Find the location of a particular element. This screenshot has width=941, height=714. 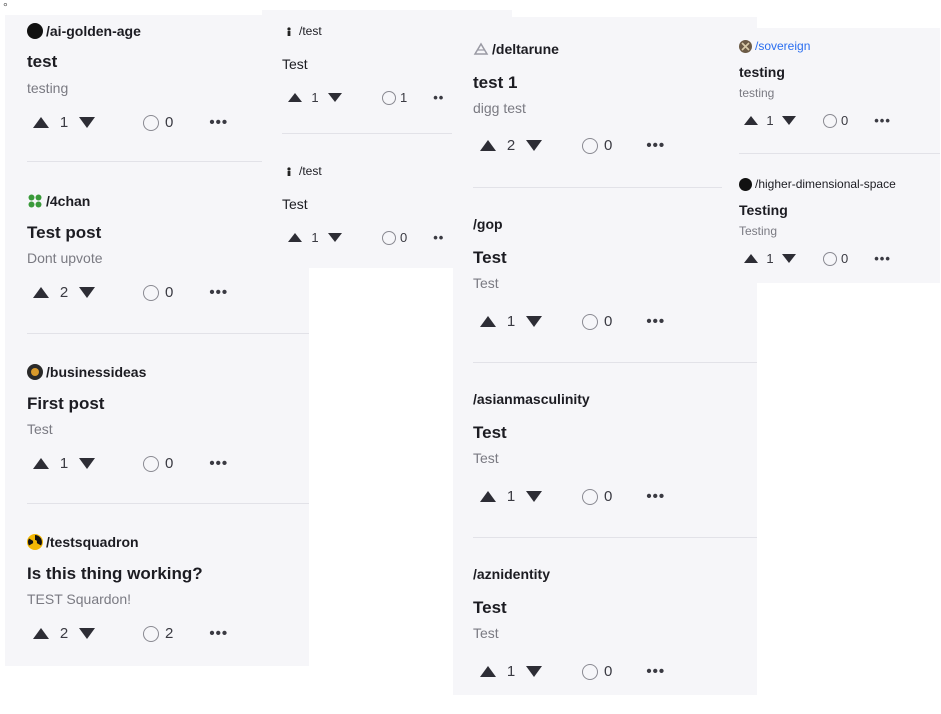

community-link: /deltarune is located at coordinates (516, 49).